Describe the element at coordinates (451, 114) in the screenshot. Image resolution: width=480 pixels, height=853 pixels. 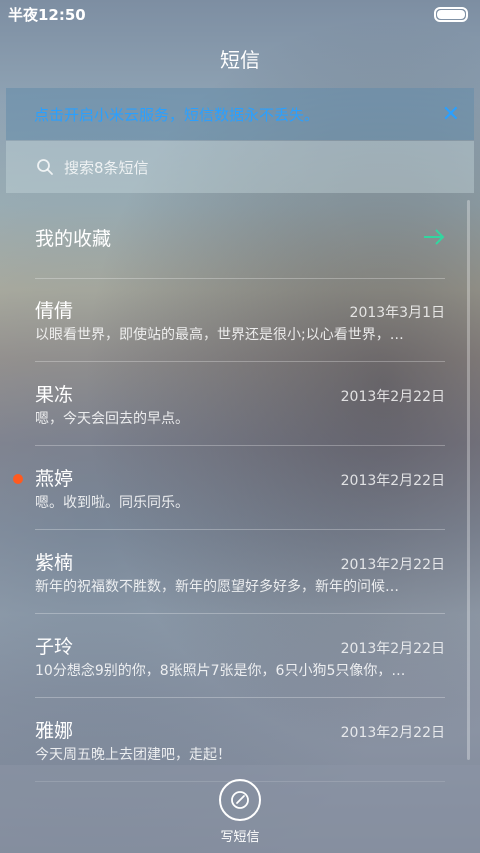
I see `close-icon: ✕` at that location.